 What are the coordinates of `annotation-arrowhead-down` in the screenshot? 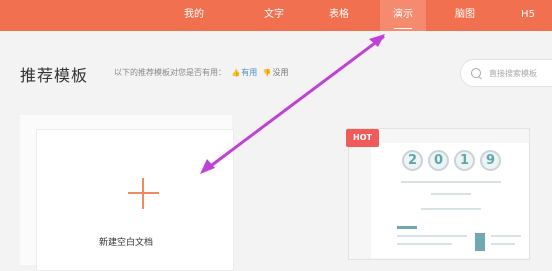 It's located at (207, 166).